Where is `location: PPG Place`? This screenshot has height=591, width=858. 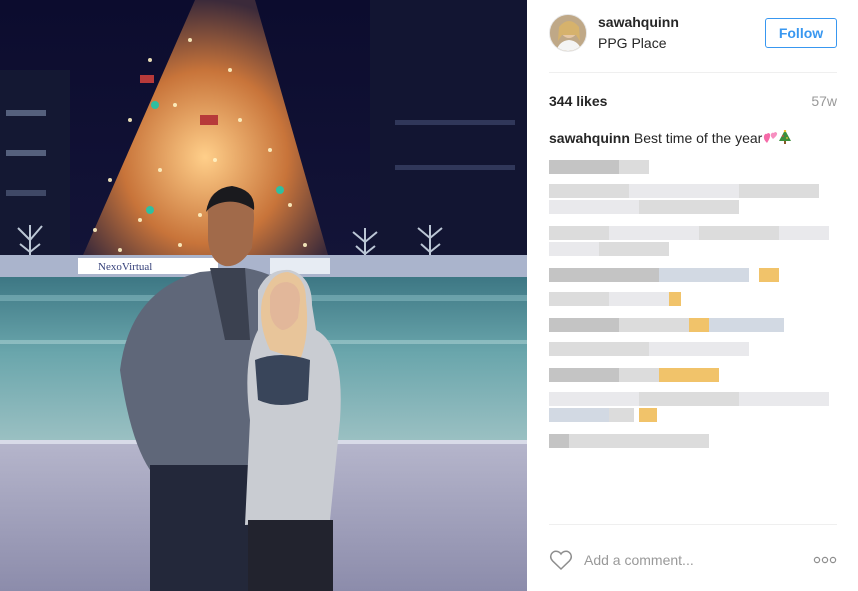
location: PPG Place is located at coordinates (632, 43).